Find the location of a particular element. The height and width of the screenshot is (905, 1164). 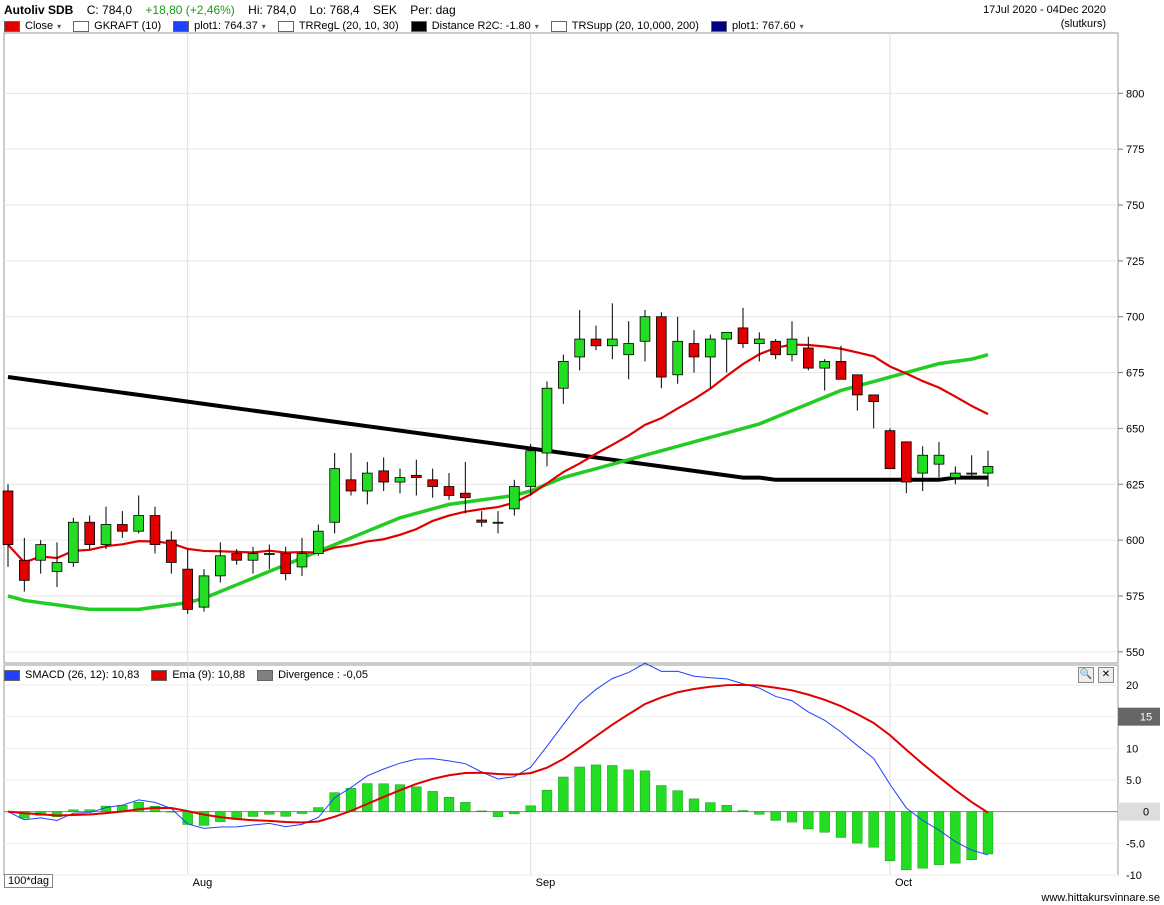

lower-tick-label: 10 is located at coordinates (1132, 749).